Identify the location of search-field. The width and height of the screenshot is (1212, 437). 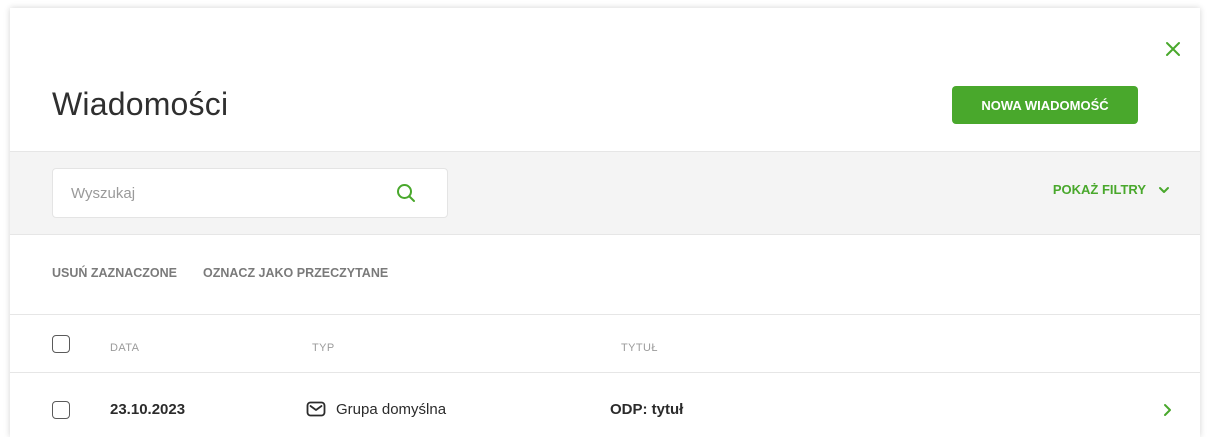
(250, 193).